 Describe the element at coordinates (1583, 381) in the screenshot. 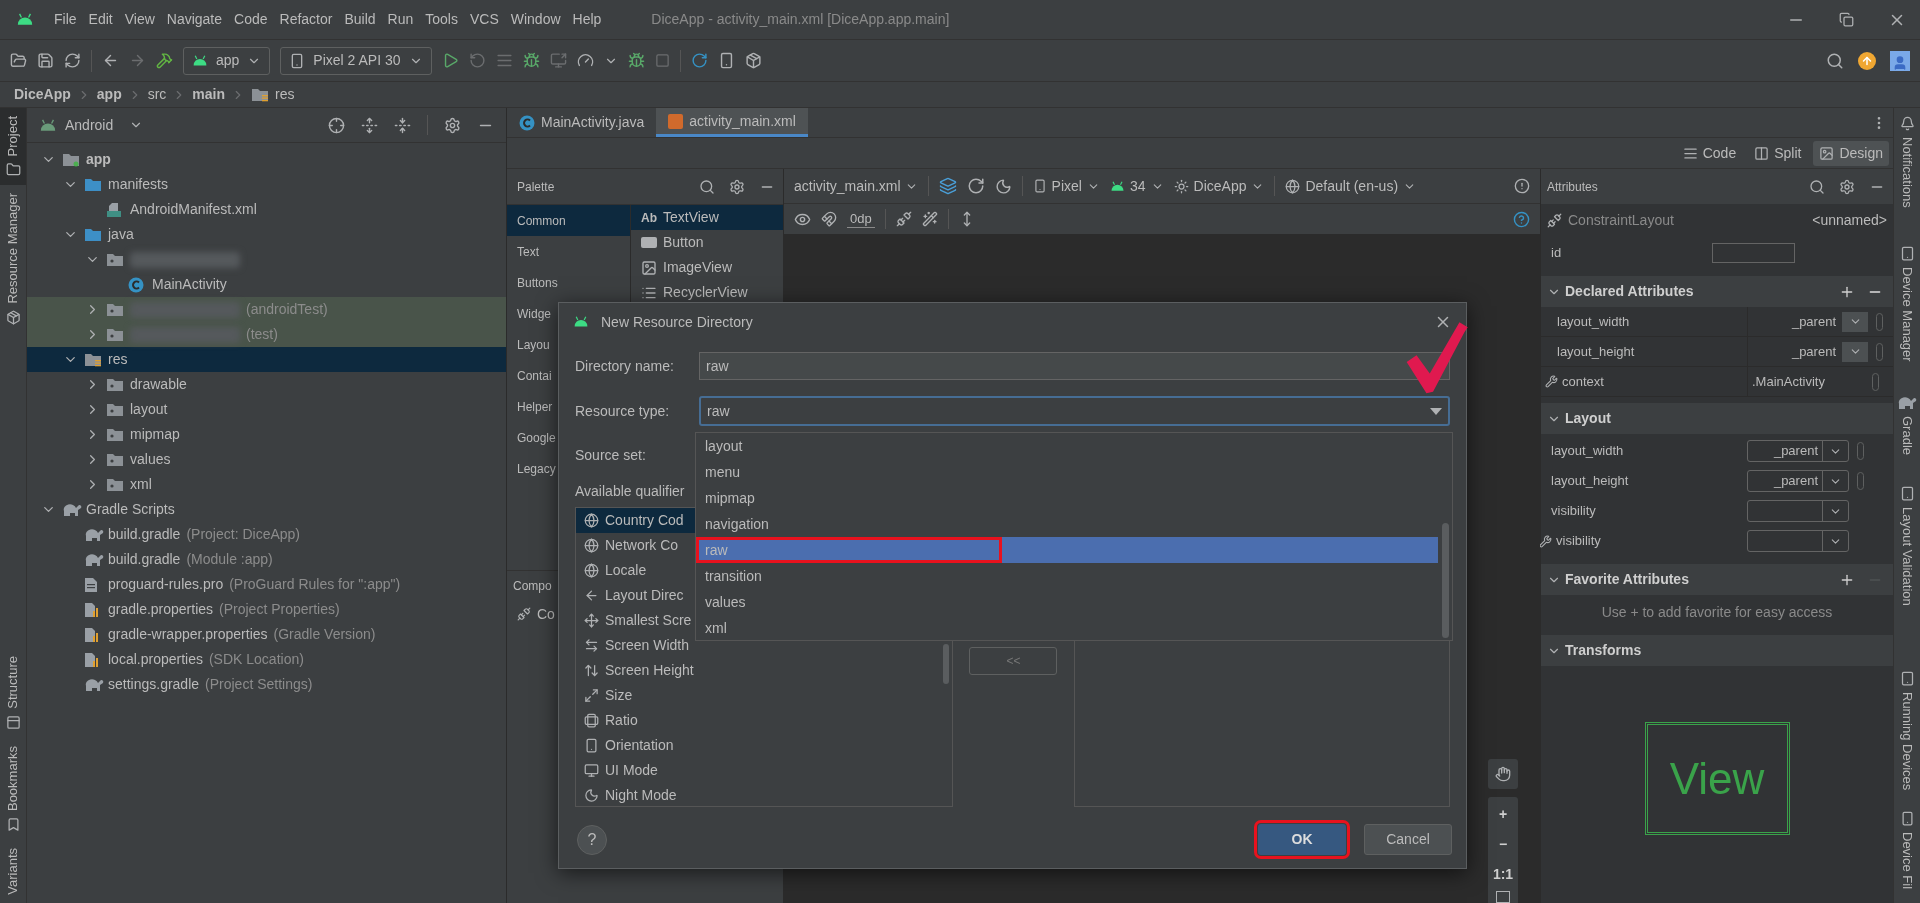

I see `attribute-label: context` at that location.